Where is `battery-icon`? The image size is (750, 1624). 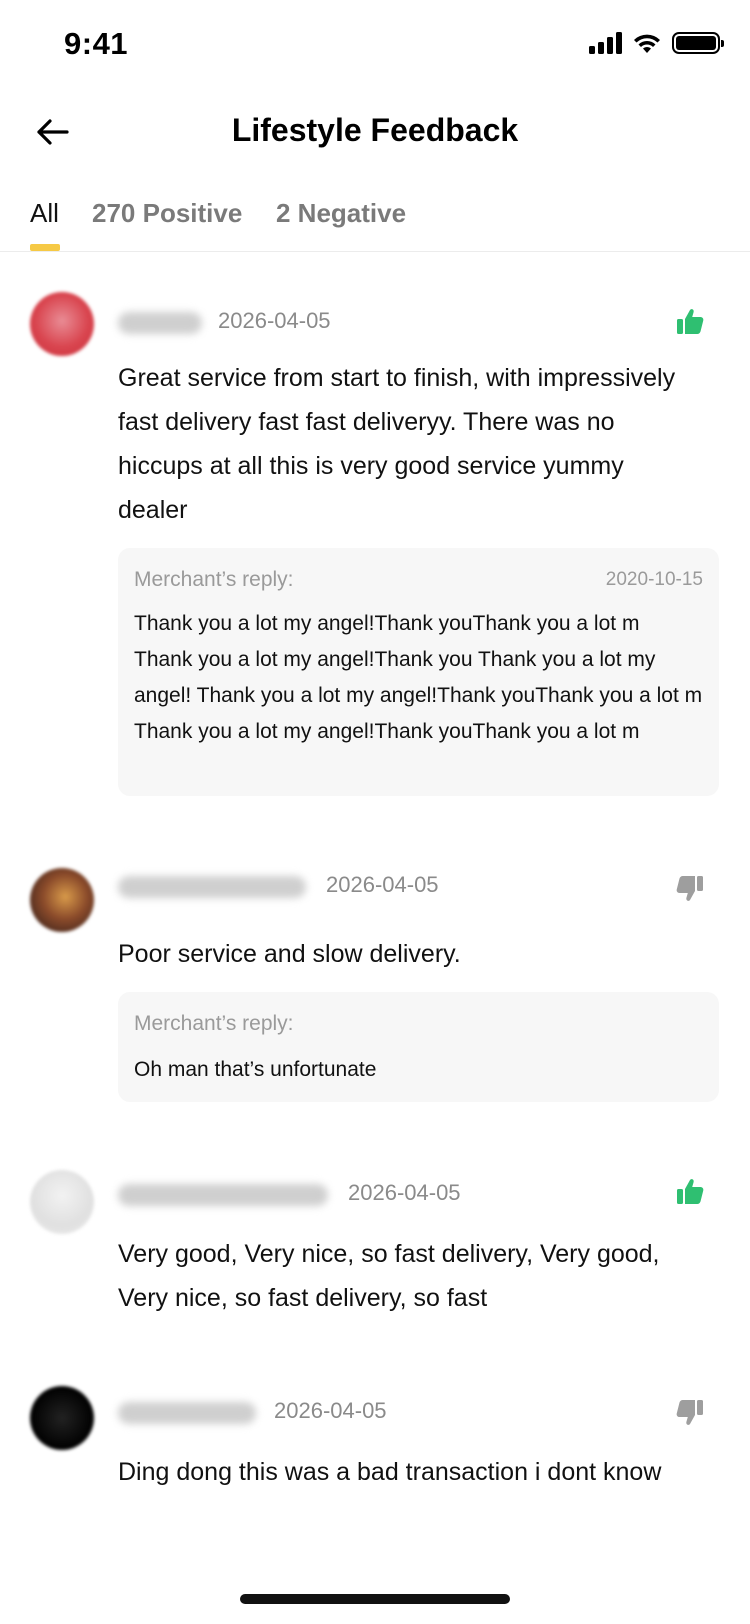 battery-icon is located at coordinates (698, 43).